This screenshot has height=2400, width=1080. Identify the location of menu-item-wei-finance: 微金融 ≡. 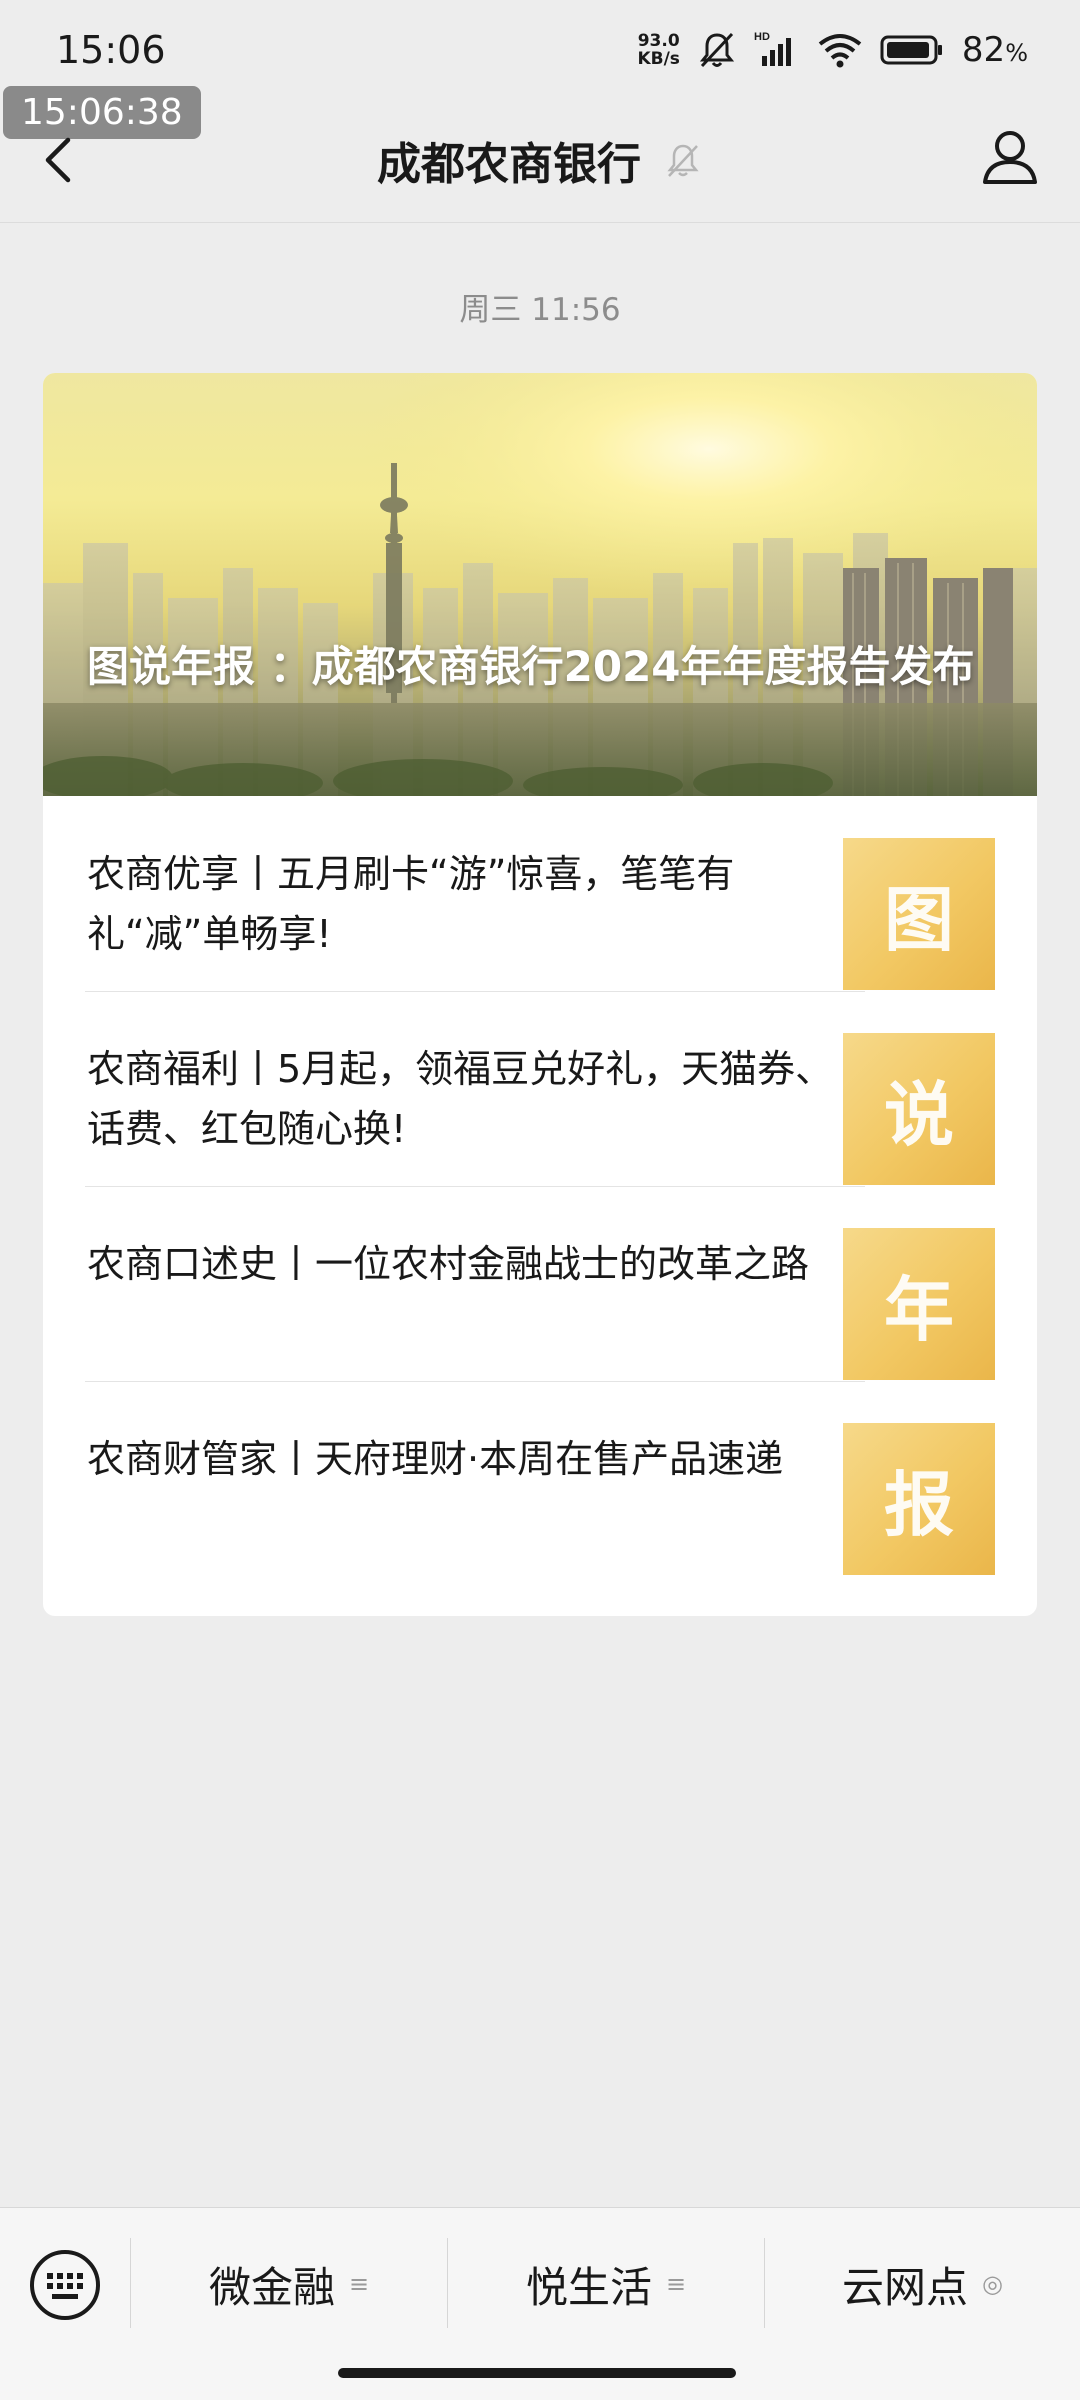
(289, 2284).